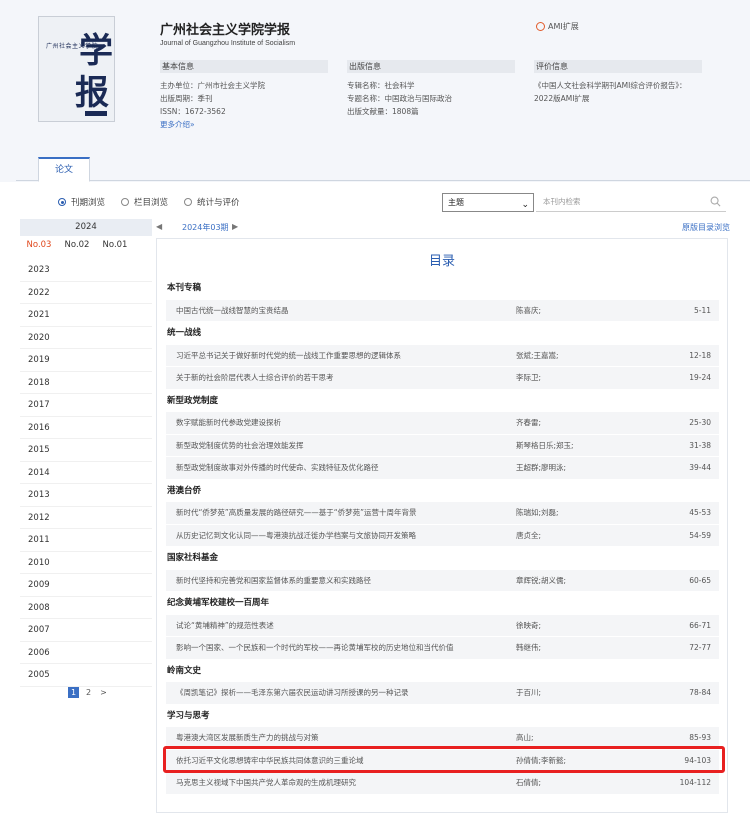 The height and width of the screenshot is (815, 750). Describe the element at coordinates (86, 383) in the screenshot. I see `year-item: 2018` at that location.